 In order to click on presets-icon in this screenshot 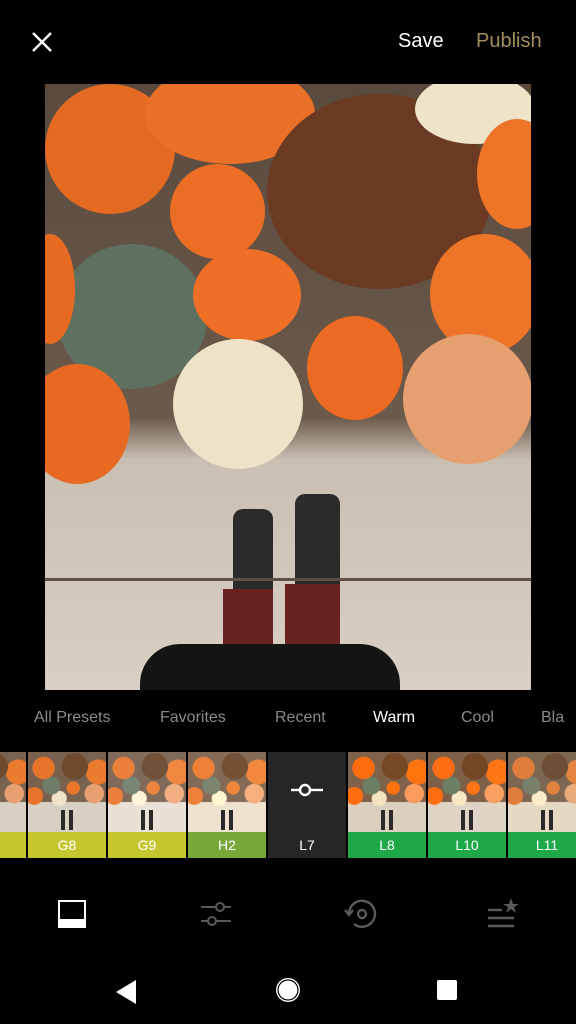, I will do `click(72, 914)`.